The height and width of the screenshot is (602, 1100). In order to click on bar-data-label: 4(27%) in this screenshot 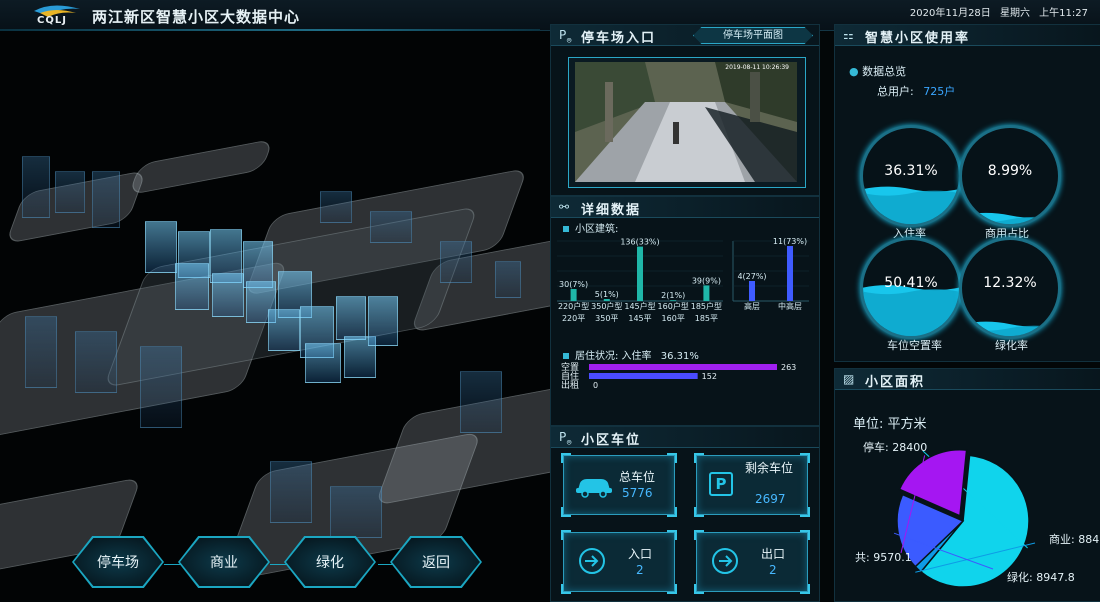, I will do `click(751, 276)`.